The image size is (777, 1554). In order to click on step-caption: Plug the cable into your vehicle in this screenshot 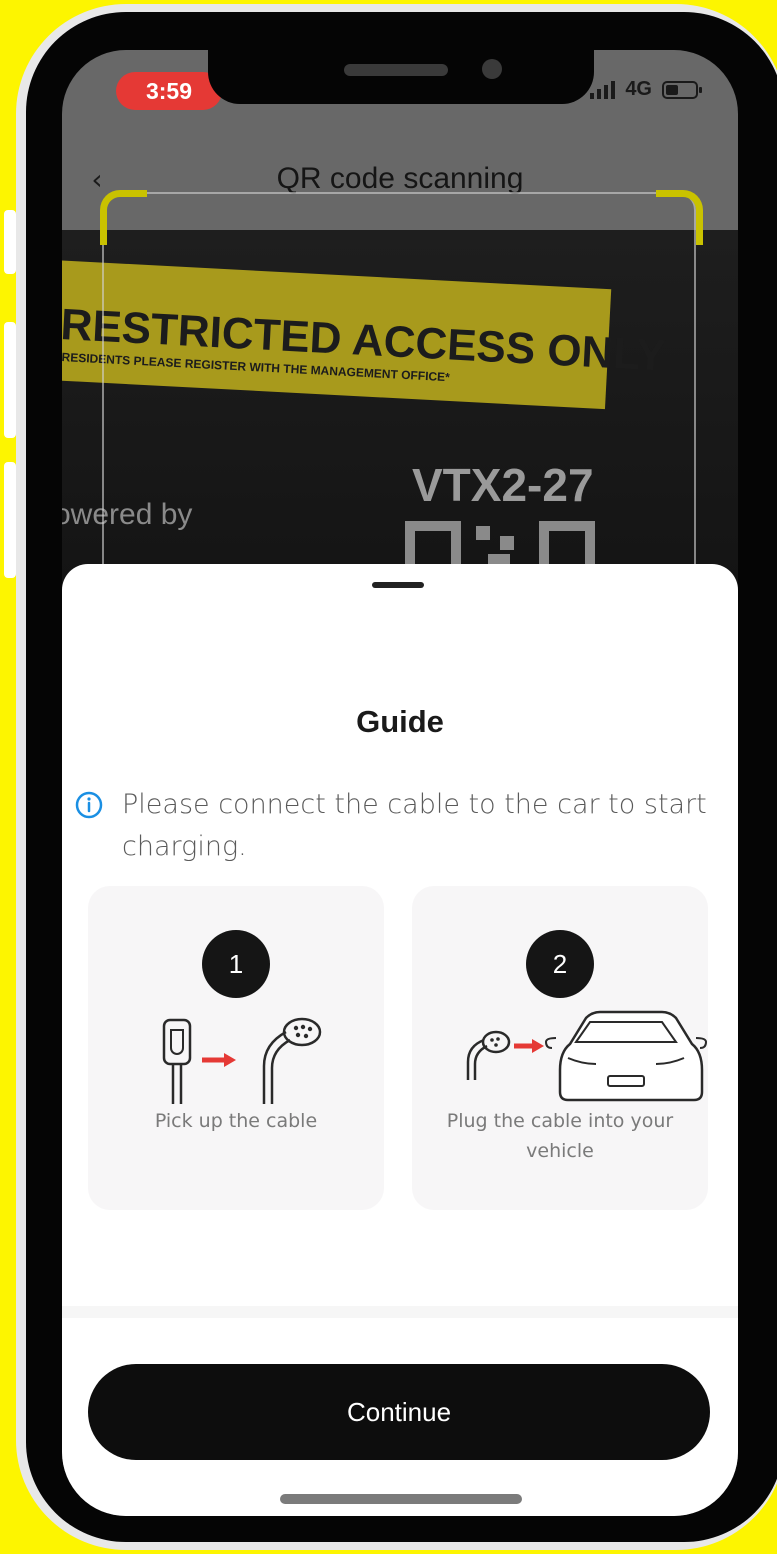, I will do `click(560, 1136)`.